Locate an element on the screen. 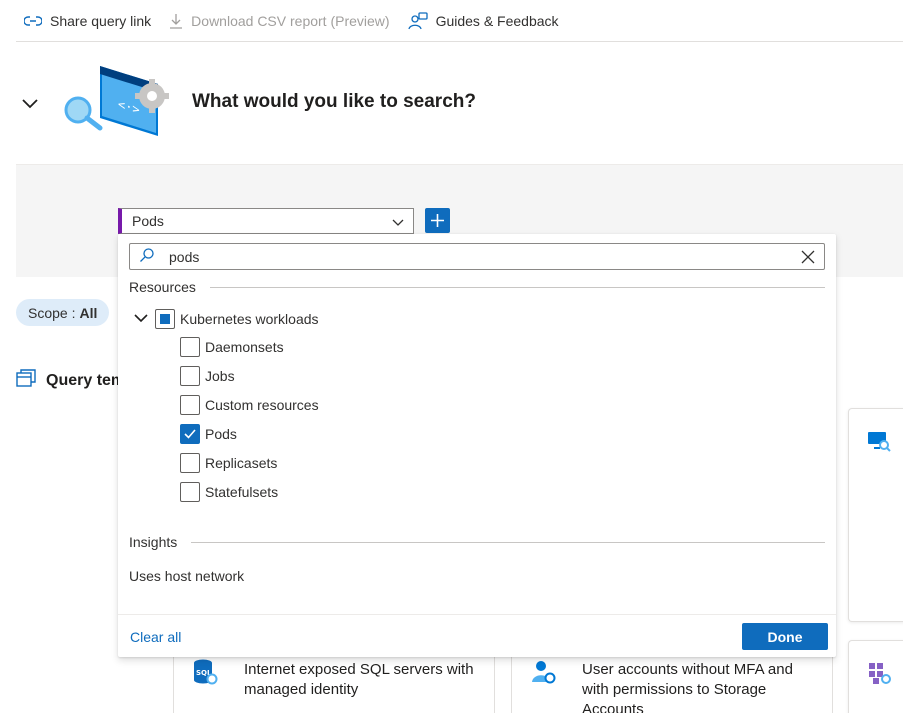  download-icon is located at coordinates (176, 21).